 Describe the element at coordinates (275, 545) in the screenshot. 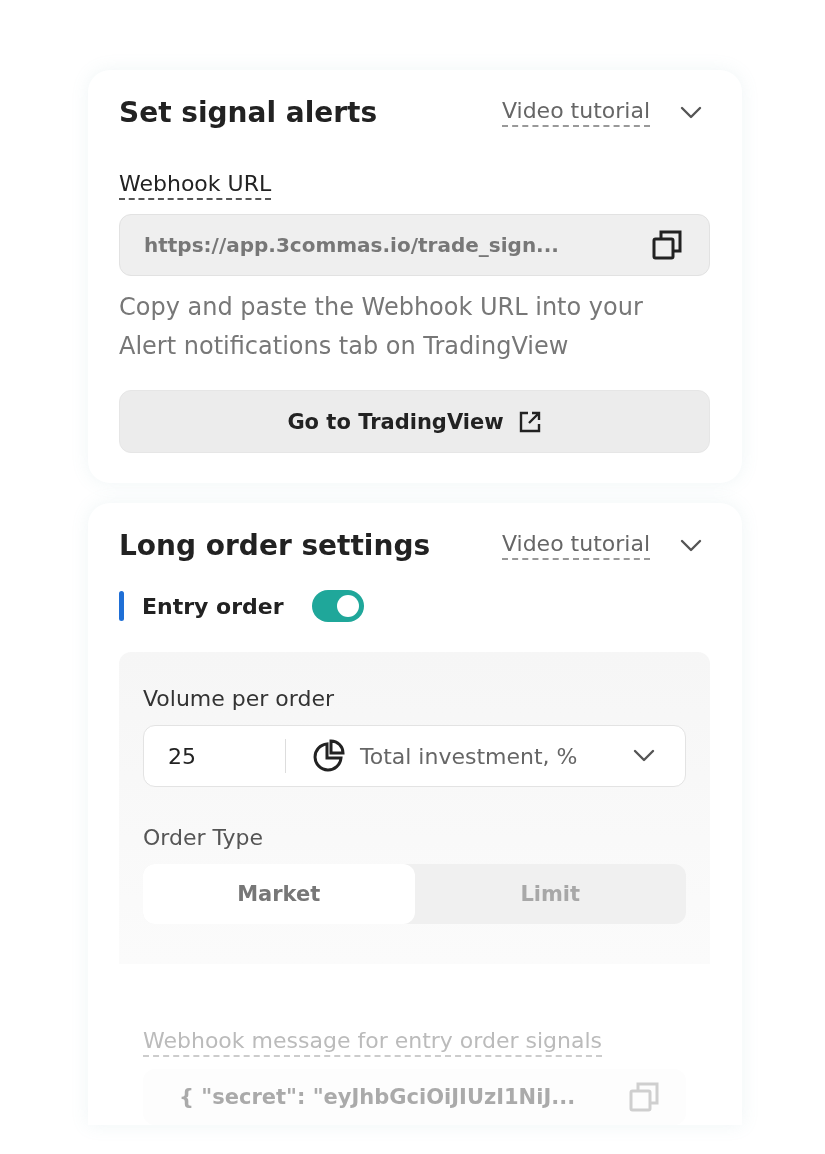

I see `card-title: Long order settings` at that location.